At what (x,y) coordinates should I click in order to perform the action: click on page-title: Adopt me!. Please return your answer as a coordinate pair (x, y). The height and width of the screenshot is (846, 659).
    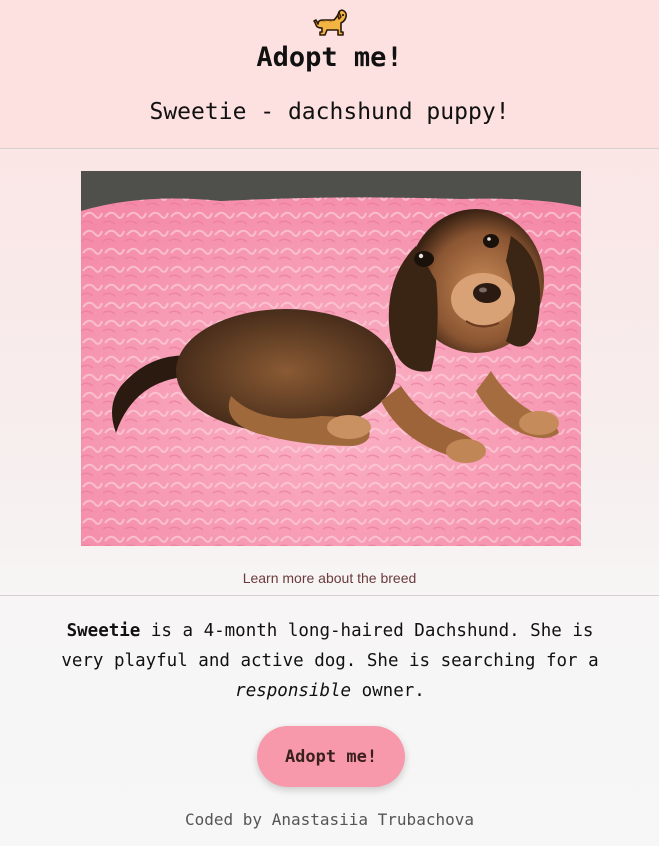
    Looking at the image, I should click on (329, 57).